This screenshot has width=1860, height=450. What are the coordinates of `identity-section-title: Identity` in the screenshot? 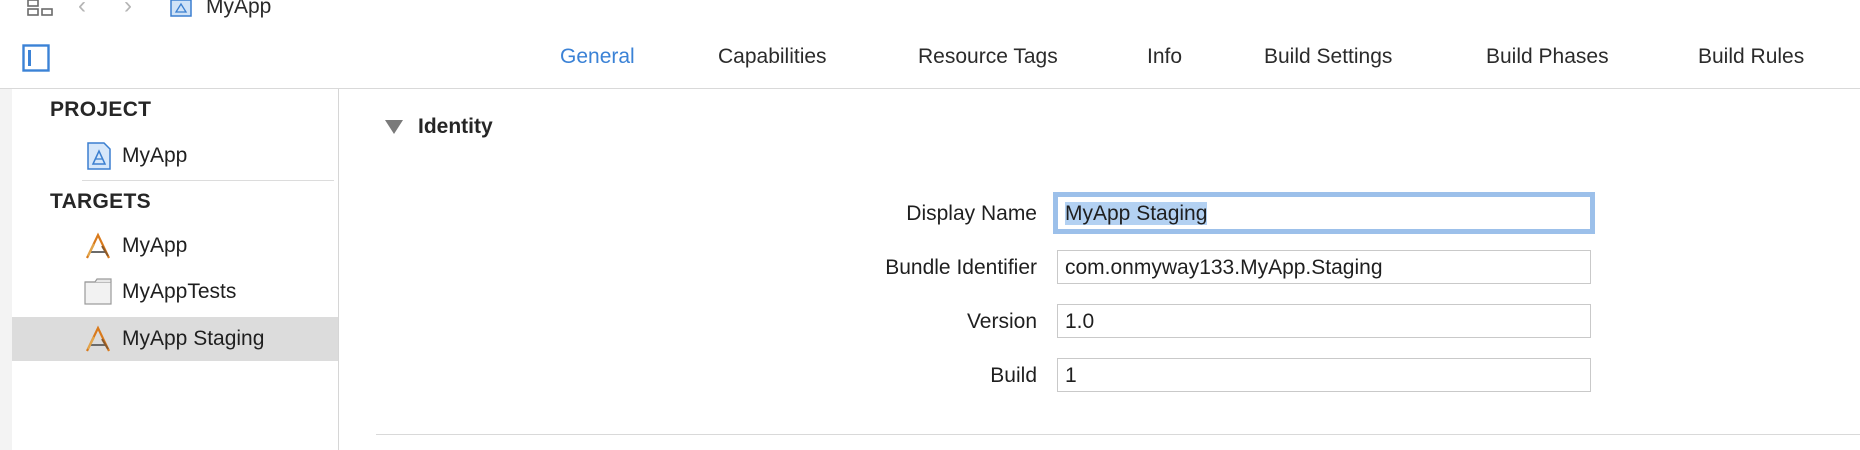 It's located at (455, 126).